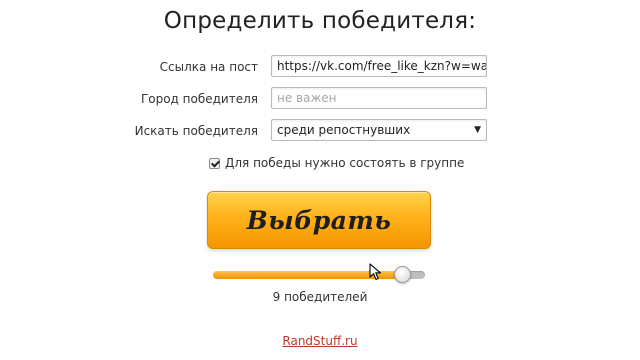  I want to click on randstuff-link: RandStuff.ru, so click(319, 341).